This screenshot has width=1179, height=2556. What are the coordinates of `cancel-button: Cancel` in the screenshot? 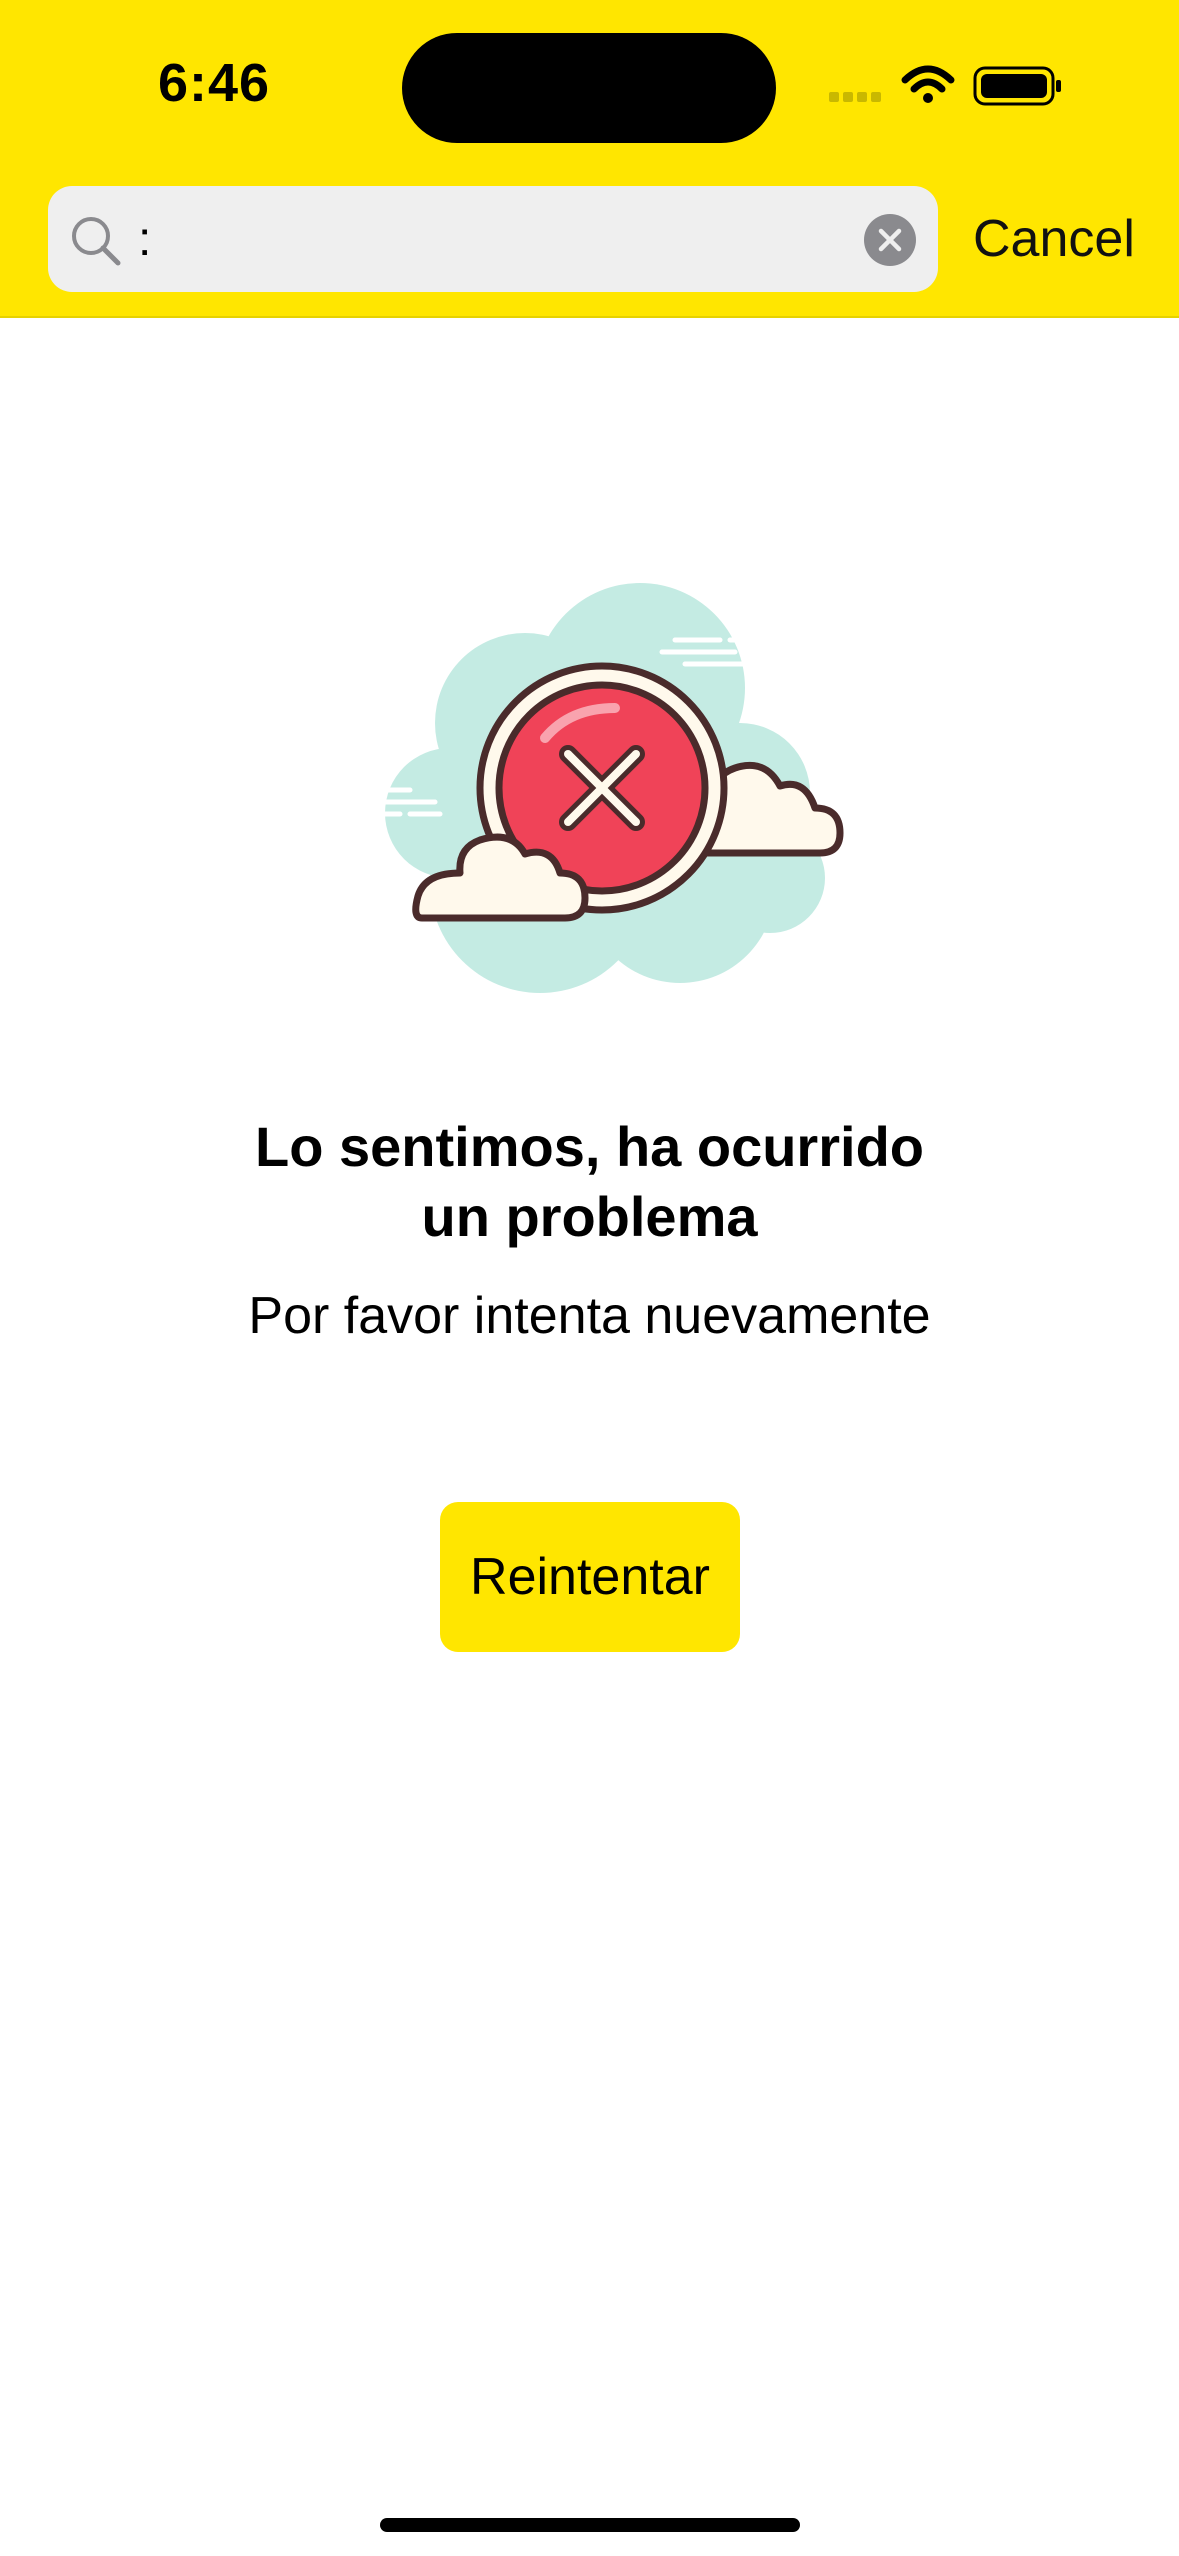 It's located at (1054, 239).